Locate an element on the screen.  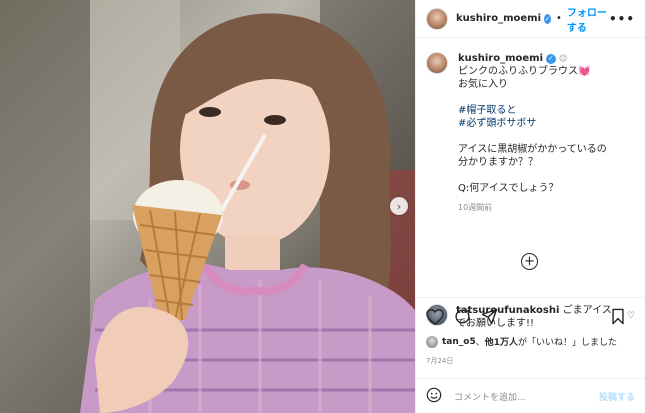
caption-username: kushiro_moemi is located at coordinates (500, 58).